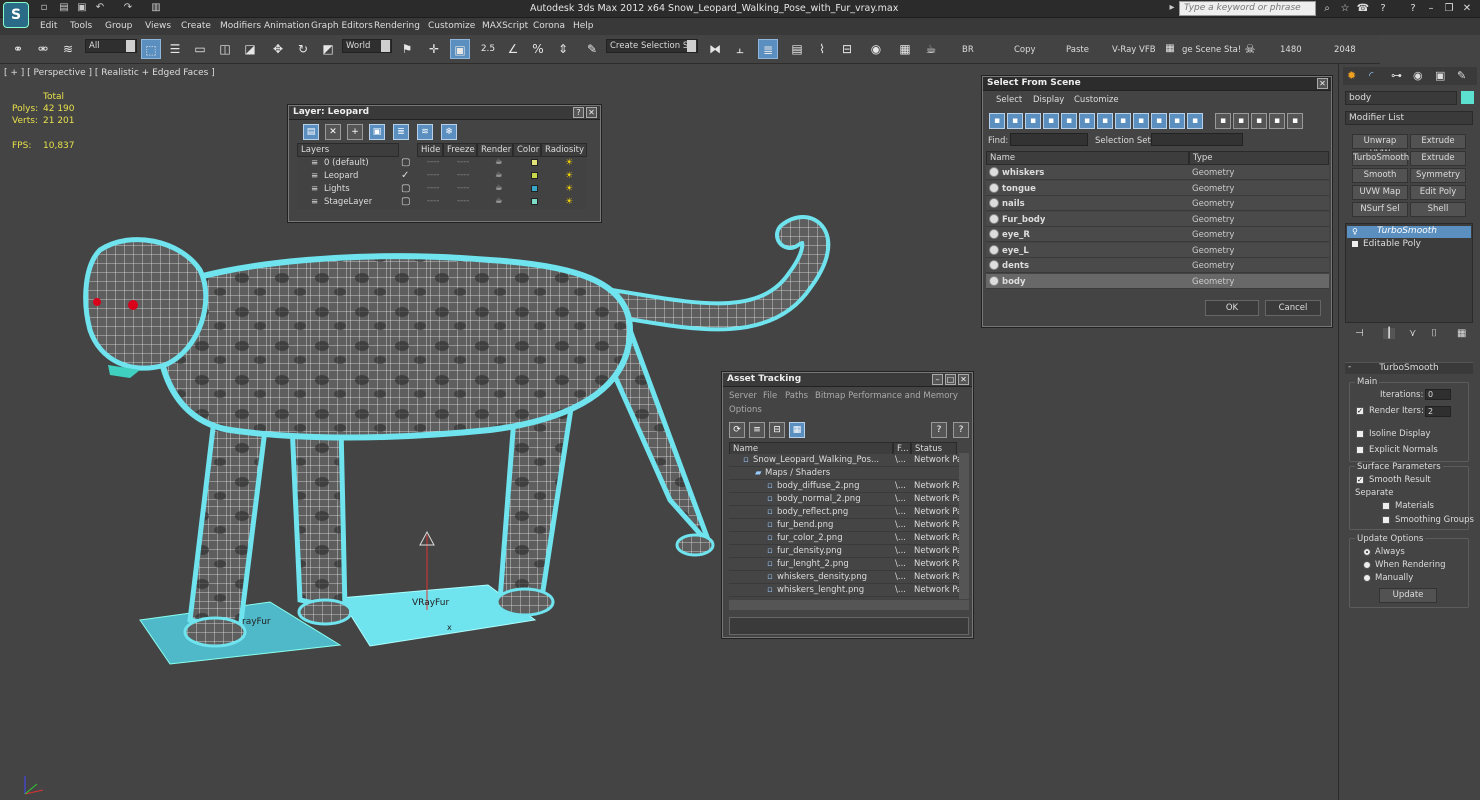  Describe the element at coordinates (397, 26) in the screenshot. I see `menu-rendering: Rendering` at that location.